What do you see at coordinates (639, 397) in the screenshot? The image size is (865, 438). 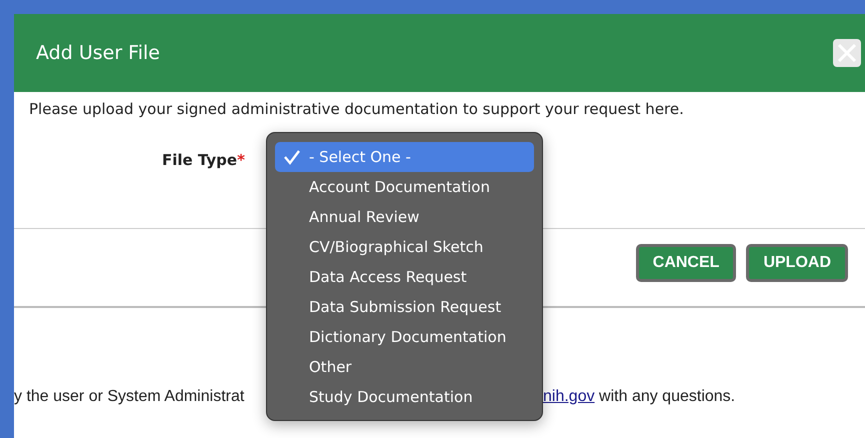 I see `page-text: nih.gov with any questions.` at bounding box center [639, 397].